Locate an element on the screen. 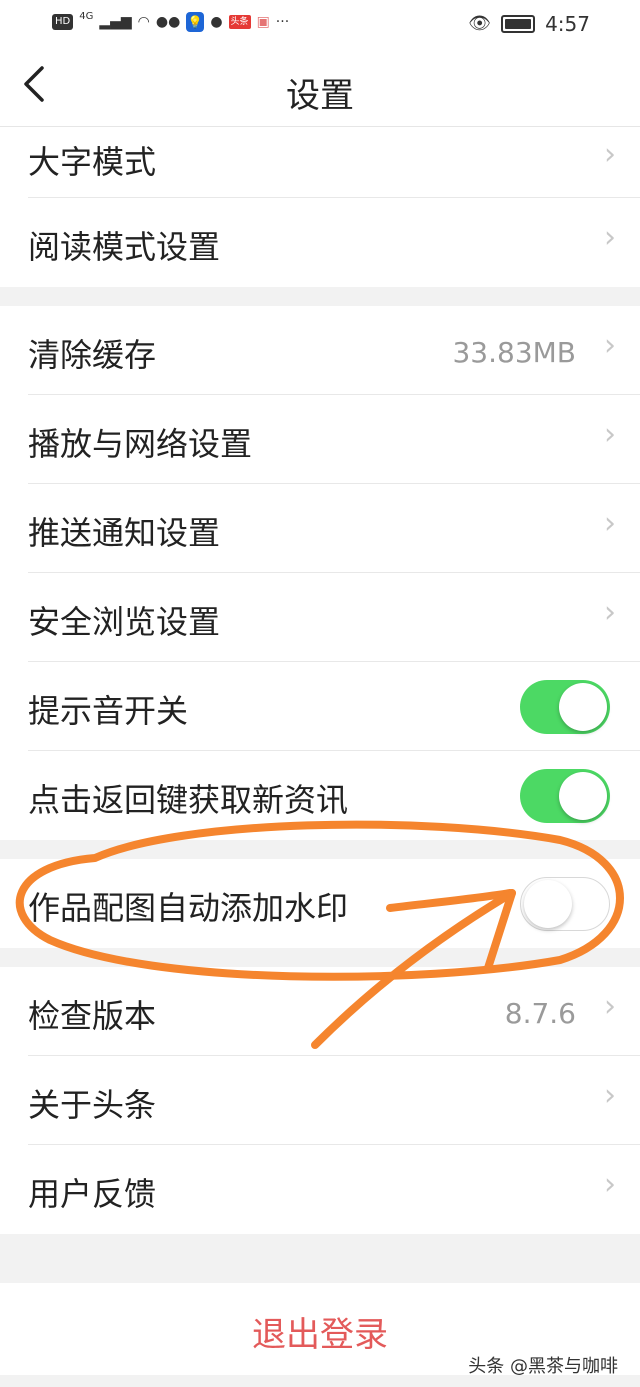  hd-icon: HD is located at coordinates (63, 22).